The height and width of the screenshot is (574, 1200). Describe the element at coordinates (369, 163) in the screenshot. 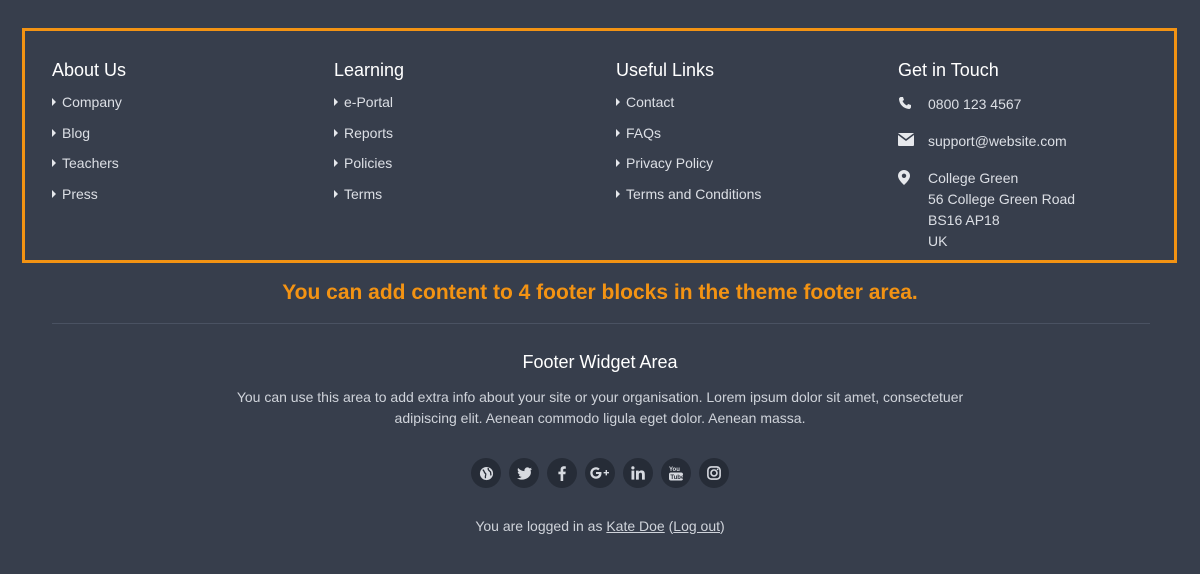

I see `footer-link-policies: Policies` at that location.